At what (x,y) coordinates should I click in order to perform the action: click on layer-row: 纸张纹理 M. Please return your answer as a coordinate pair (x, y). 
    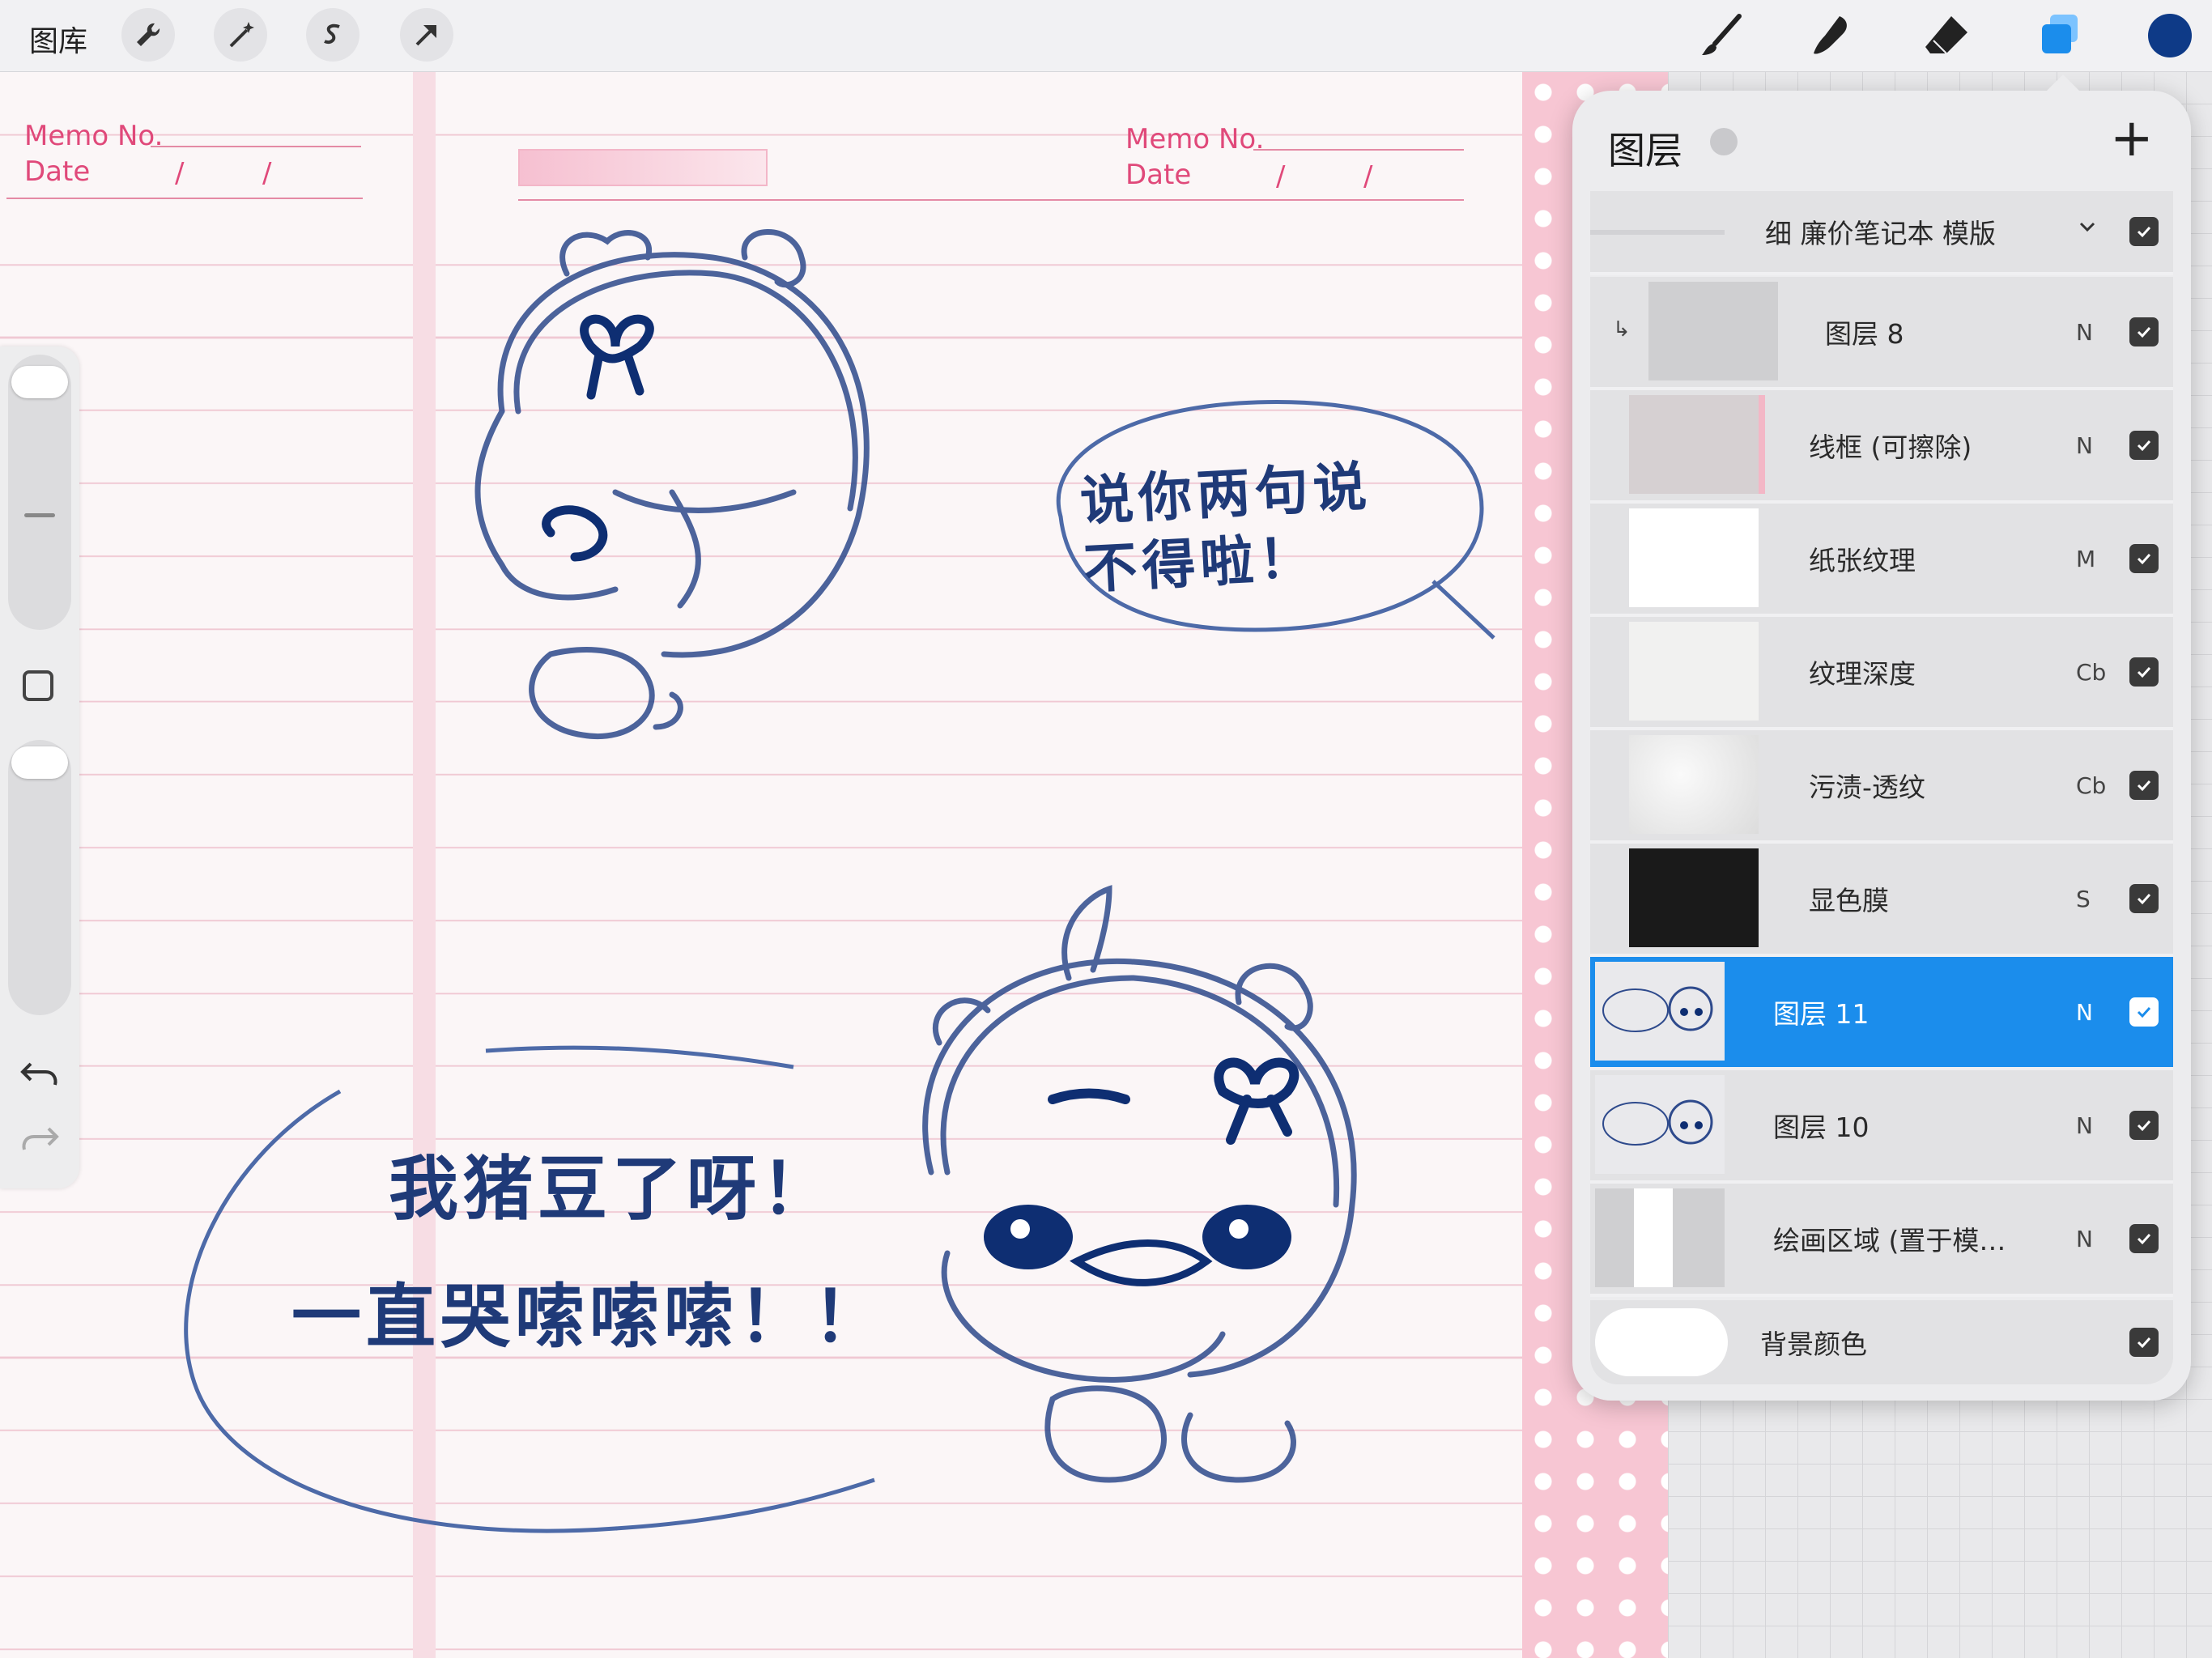
    Looking at the image, I should click on (1881, 560).